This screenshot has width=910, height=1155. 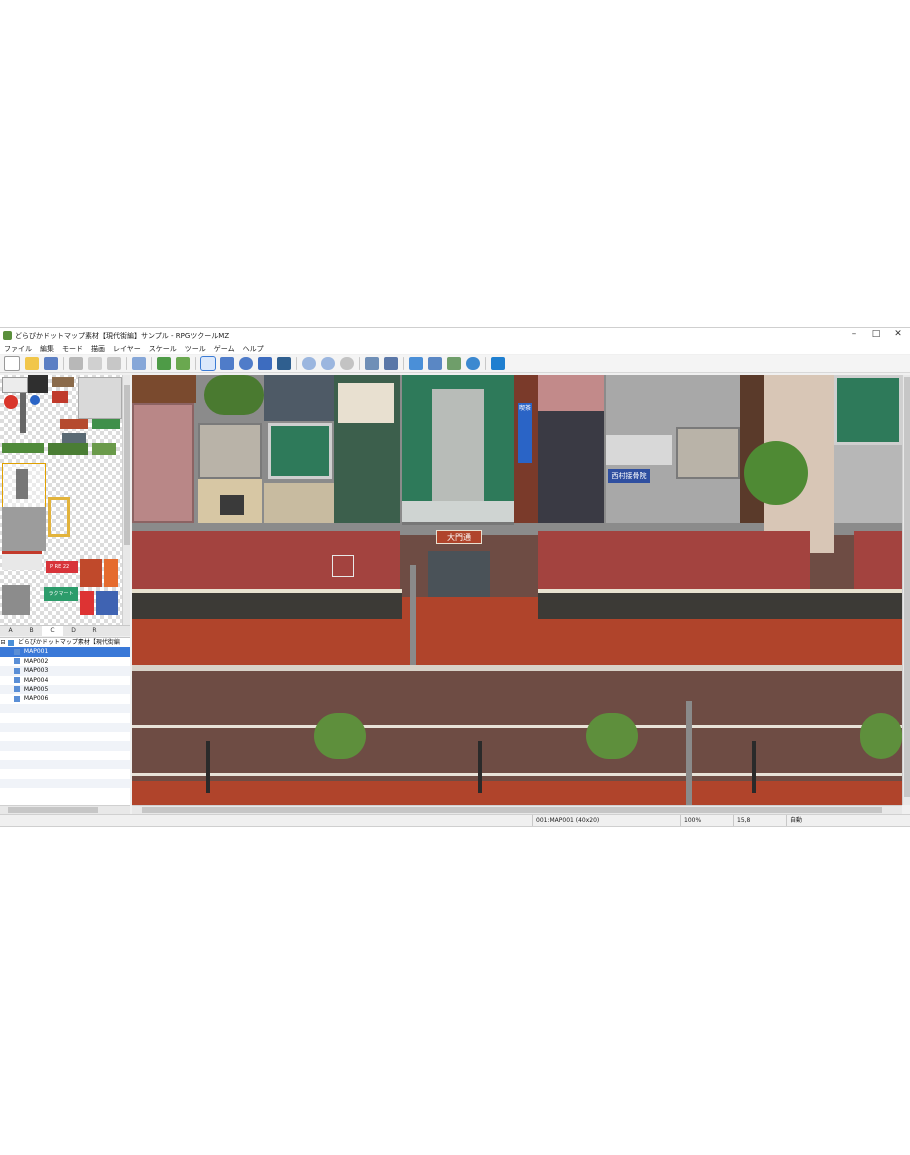 I want to click on palette-scroll-thumb, so click(x=127, y=465).